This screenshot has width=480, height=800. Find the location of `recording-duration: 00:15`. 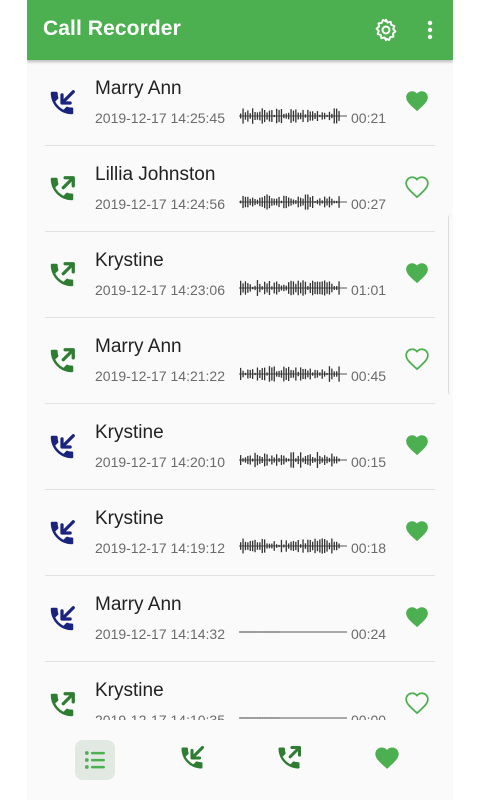

recording-duration: 00:15 is located at coordinates (369, 462).